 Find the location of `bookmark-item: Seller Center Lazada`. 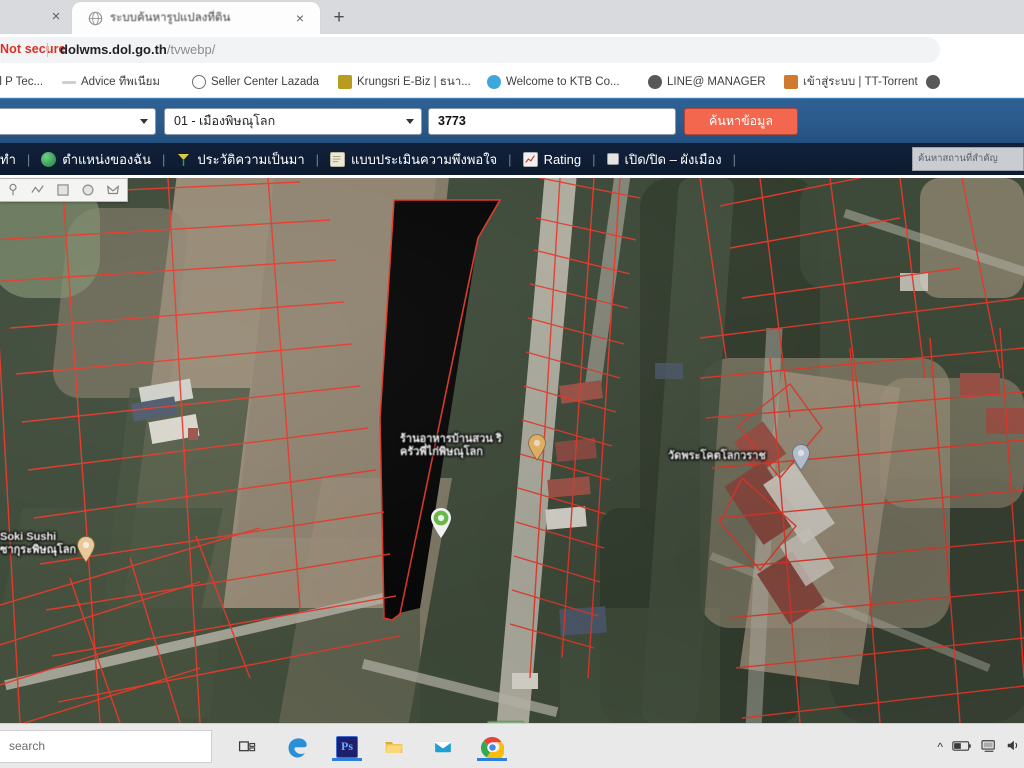

bookmark-item: Seller Center Lazada is located at coordinates (255, 82).